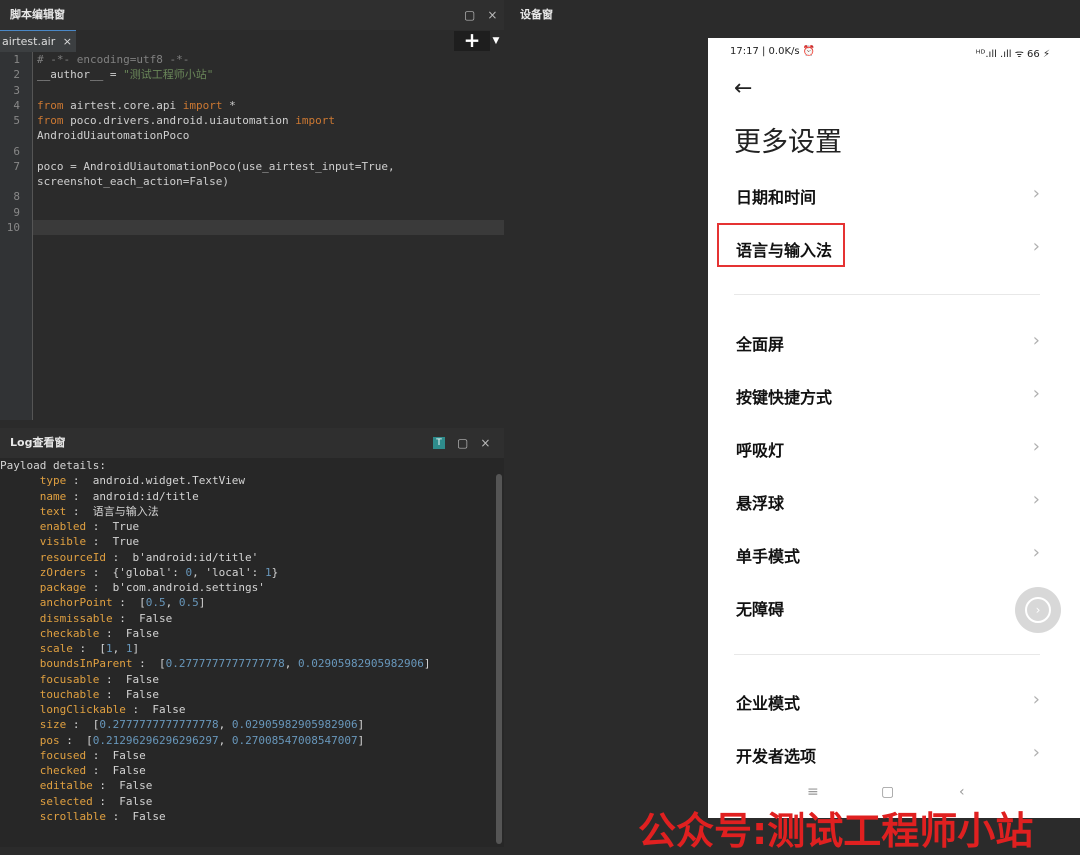 The width and height of the screenshot is (1080, 855). I want to click on log-entry: focusable : False, so click(252, 679).